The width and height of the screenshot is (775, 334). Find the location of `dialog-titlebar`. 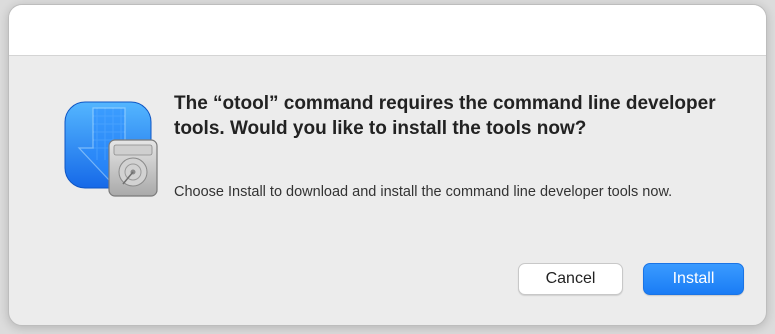

dialog-titlebar is located at coordinates (387, 30).